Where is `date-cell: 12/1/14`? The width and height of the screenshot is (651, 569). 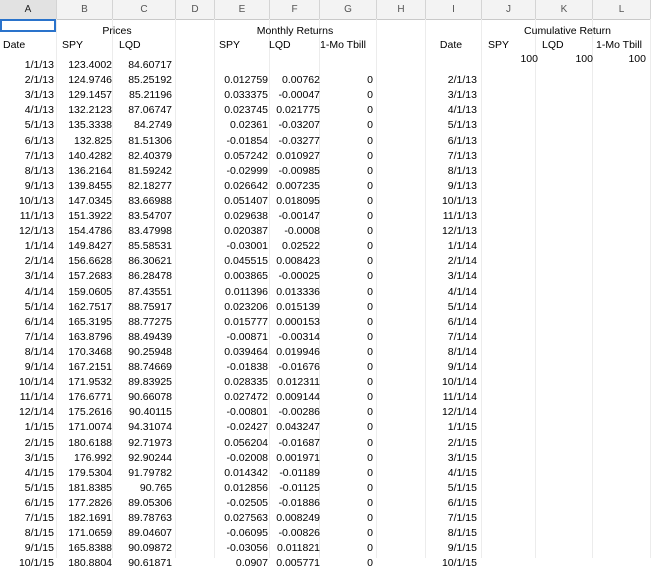
date-cell: 12/1/14 is located at coordinates (27, 412).